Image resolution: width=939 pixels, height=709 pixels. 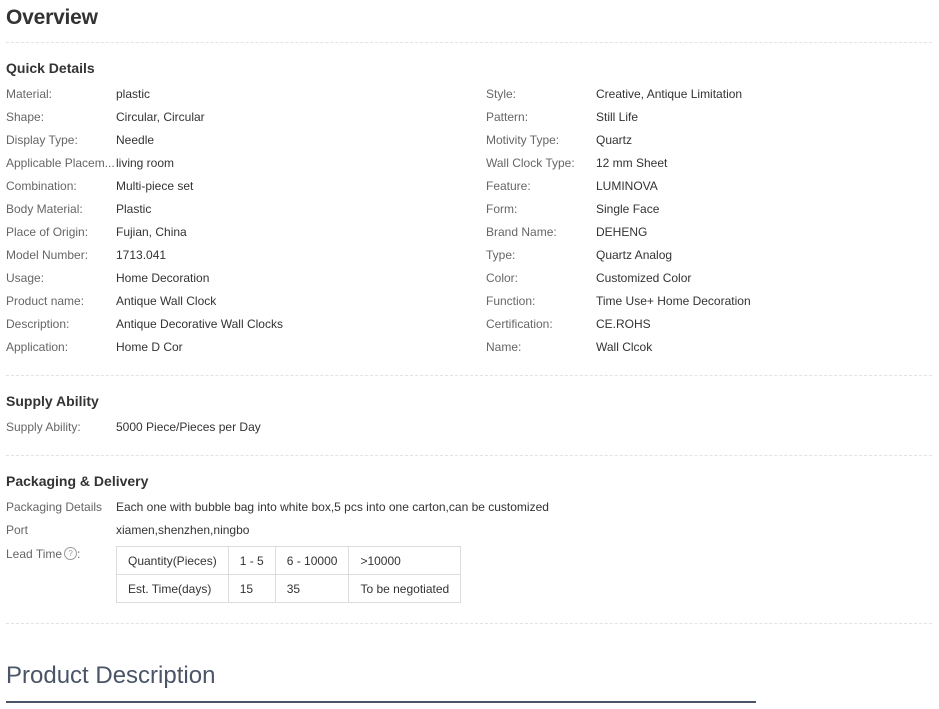 I want to click on attr-label: Model Number:, so click(x=47, y=255).